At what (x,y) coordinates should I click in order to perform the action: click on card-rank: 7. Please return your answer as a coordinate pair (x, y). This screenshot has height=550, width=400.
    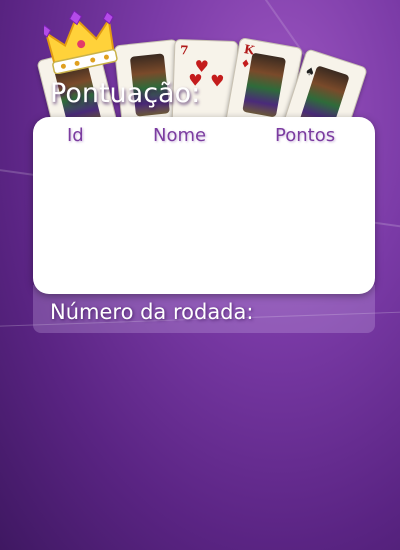
    Looking at the image, I should click on (184, 50).